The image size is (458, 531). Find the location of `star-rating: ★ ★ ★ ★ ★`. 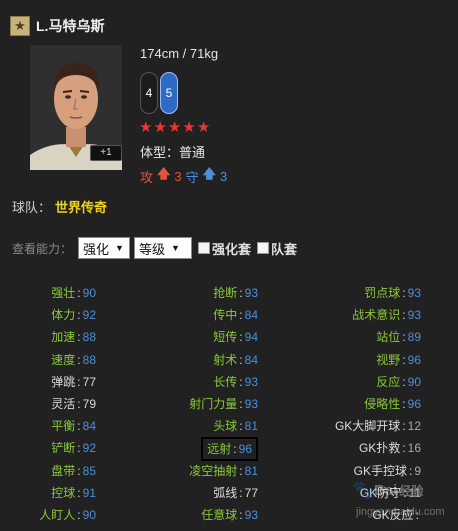

star-rating: ★ ★ ★ ★ ★ is located at coordinates (174, 128).